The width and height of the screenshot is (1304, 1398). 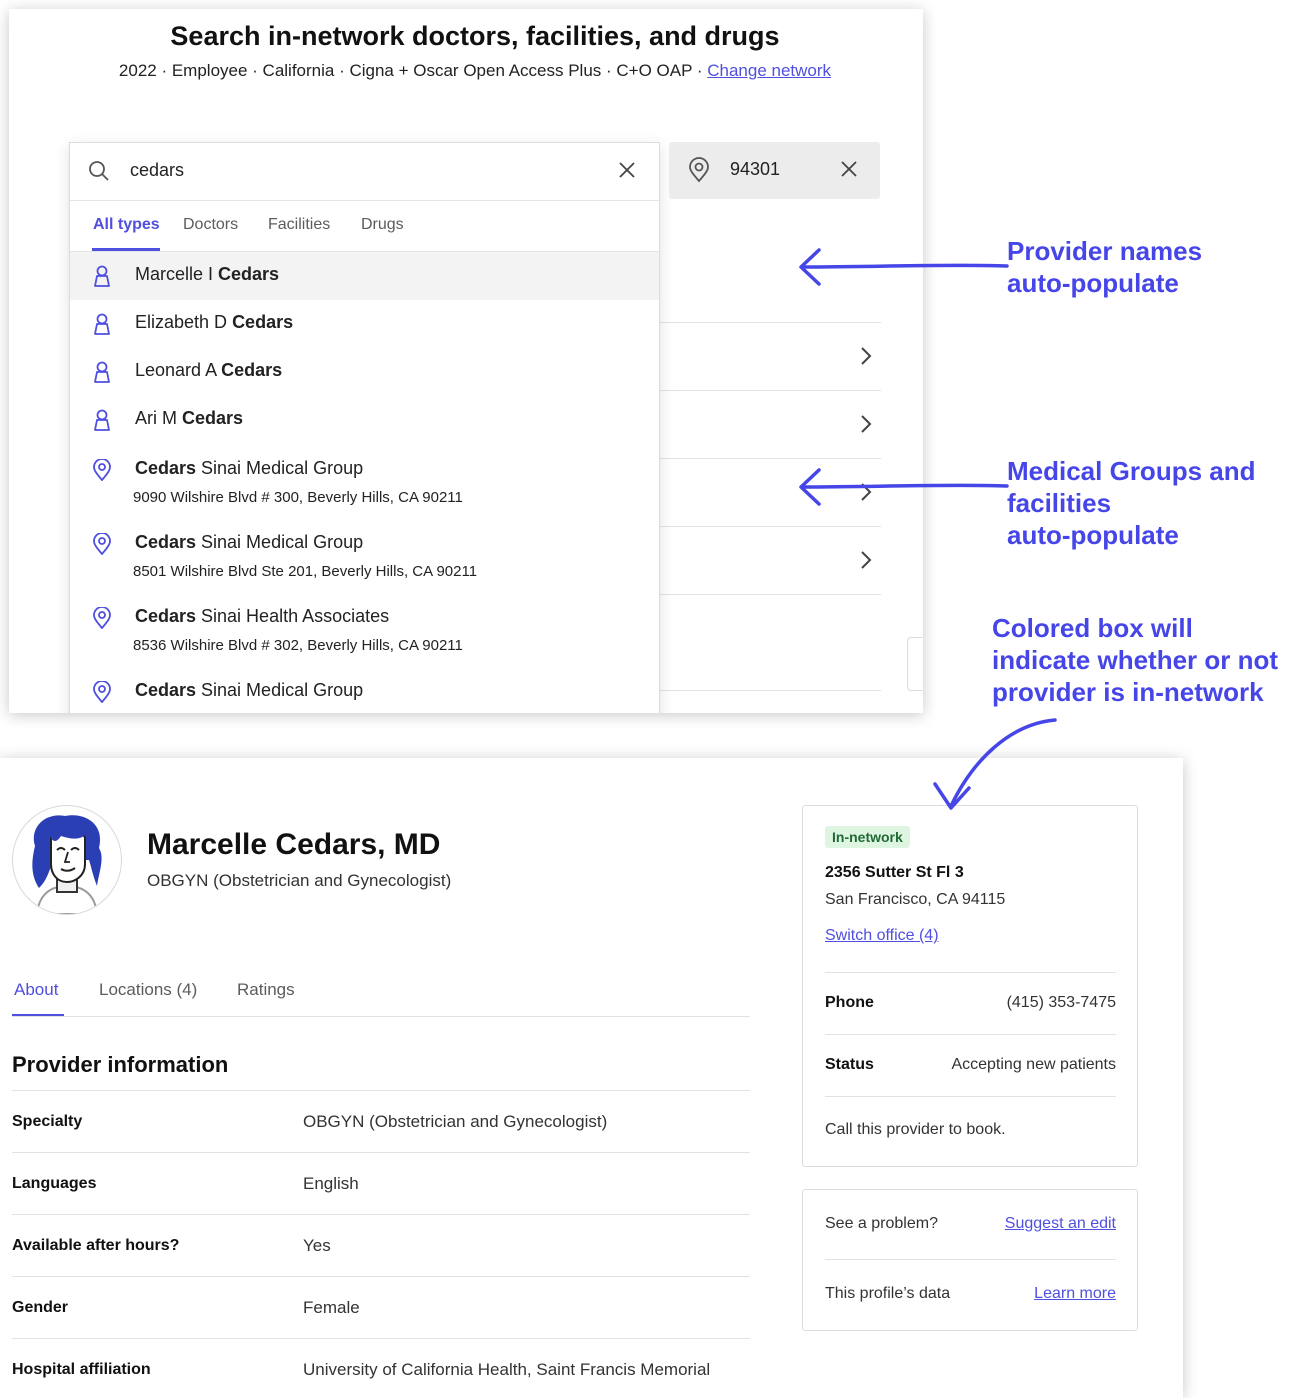 What do you see at coordinates (210, 225) in the screenshot?
I see `tab-doctors: Doctors` at bounding box center [210, 225].